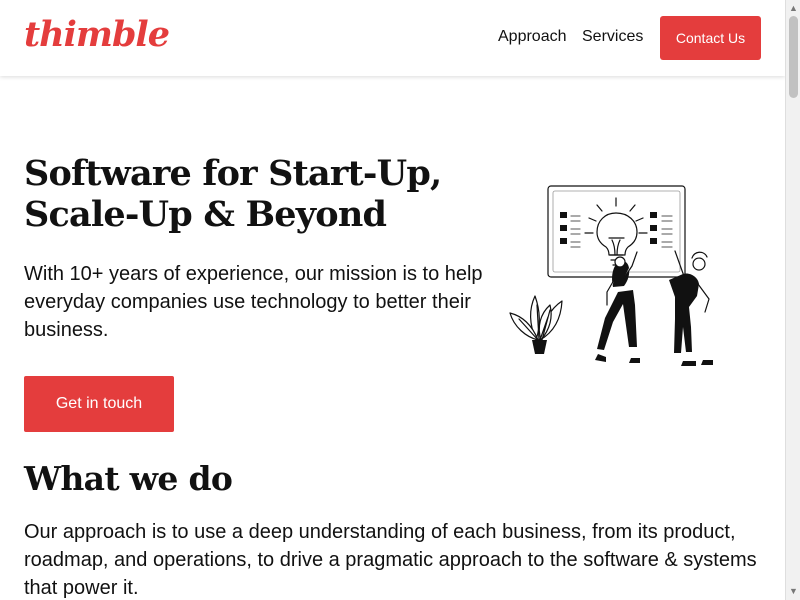 The image size is (800, 600). Describe the element at coordinates (128, 478) in the screenshot. I see `what-we-do-heading: What we do` at that location.